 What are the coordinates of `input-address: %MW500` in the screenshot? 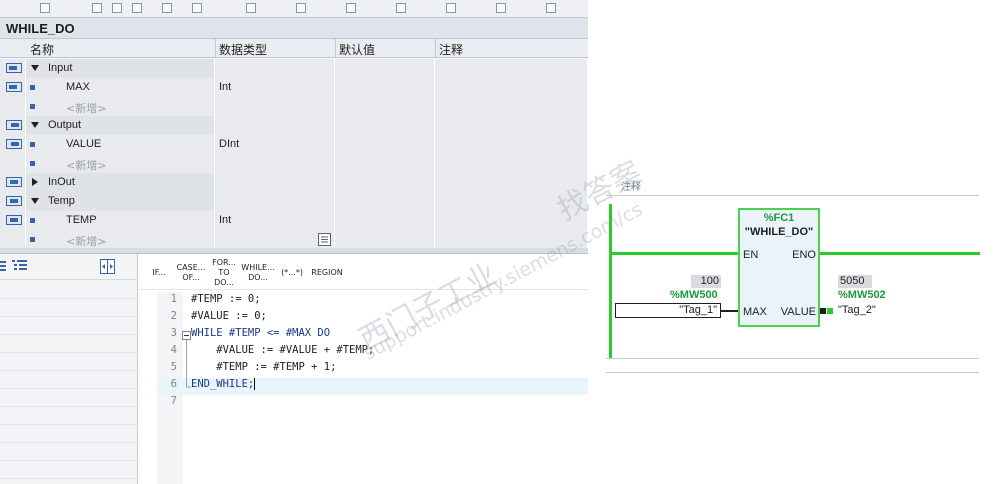 It's located at (694, 295).